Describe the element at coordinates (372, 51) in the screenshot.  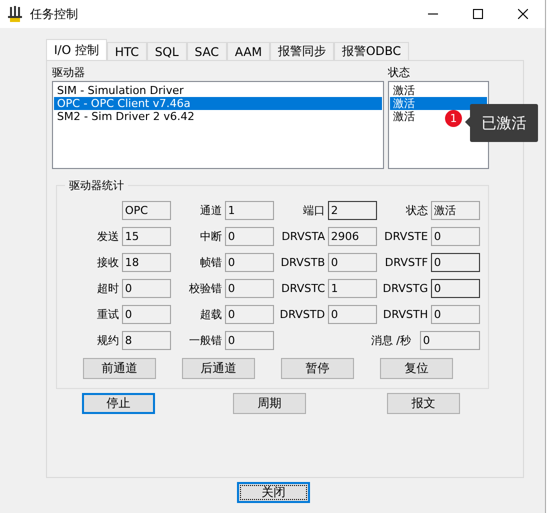
I see `tab: 报警ODBC` at that location.